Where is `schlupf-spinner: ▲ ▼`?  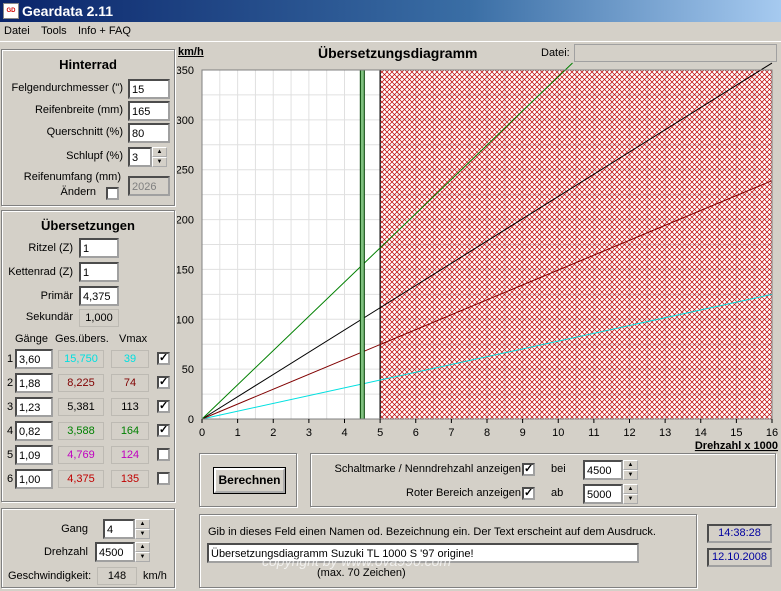 schlupf-spinner: ▲ ▼ is located at coordinates (159, 157).